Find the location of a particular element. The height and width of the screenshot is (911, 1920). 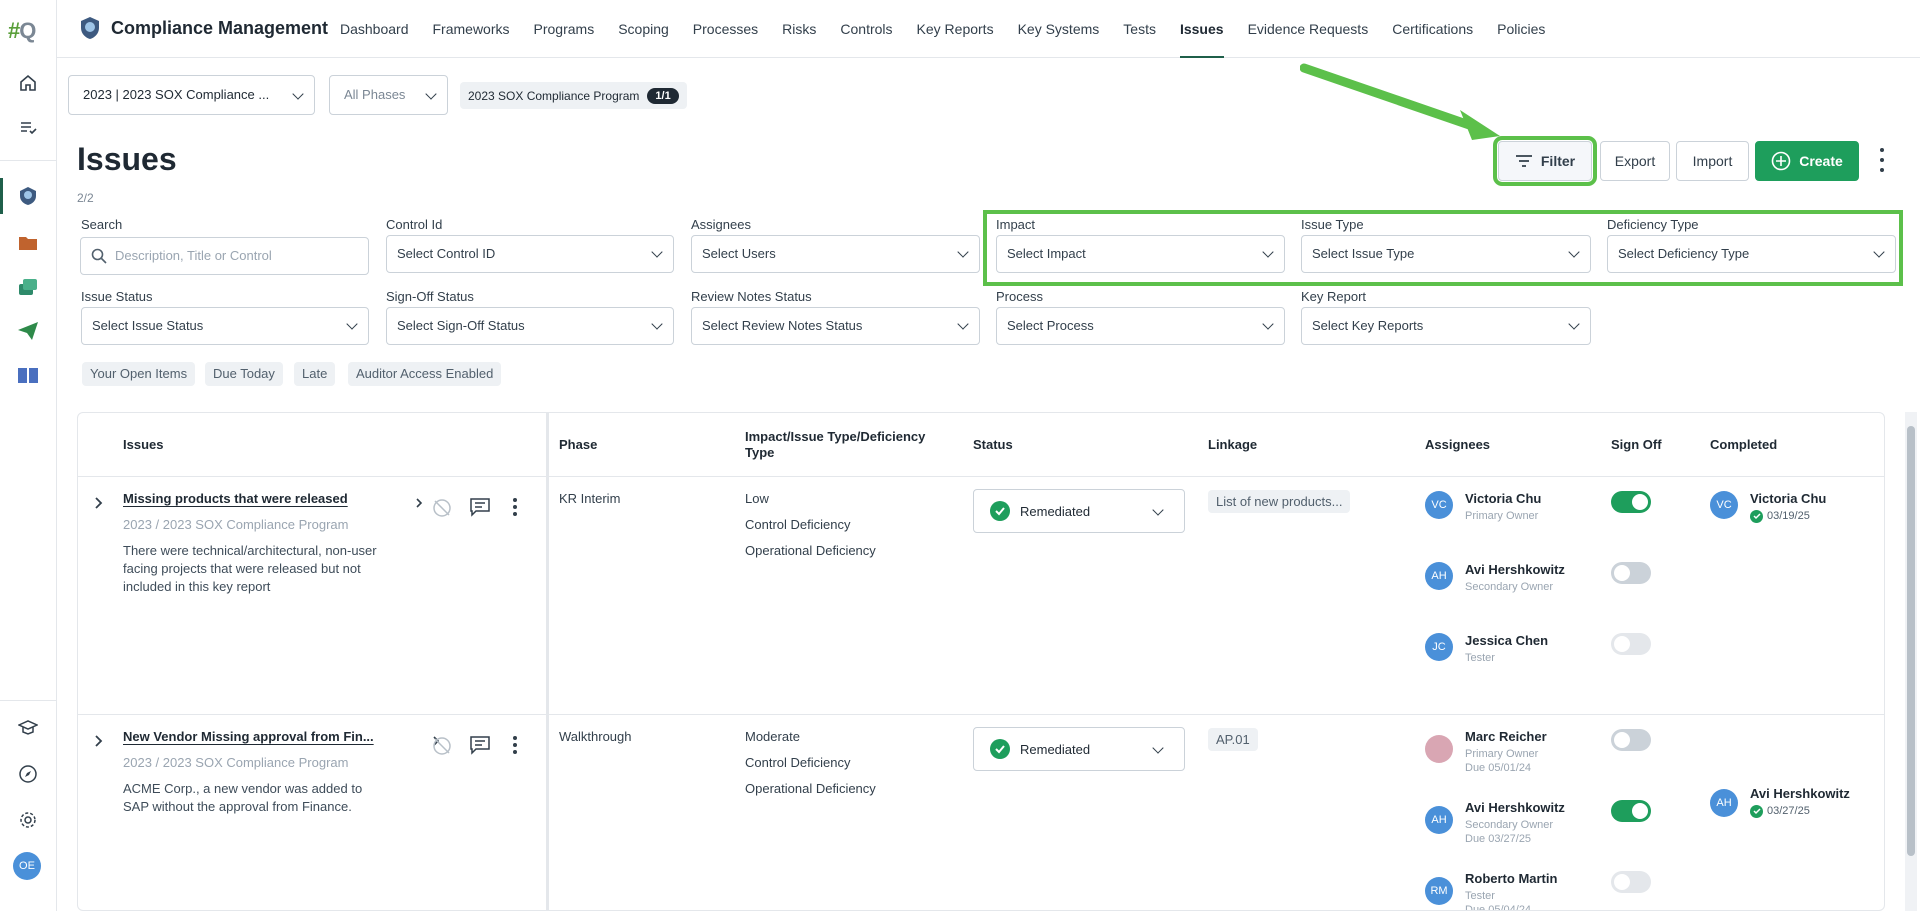

assignee-role: Secondary Owner is located at coordinates (1509, 825).